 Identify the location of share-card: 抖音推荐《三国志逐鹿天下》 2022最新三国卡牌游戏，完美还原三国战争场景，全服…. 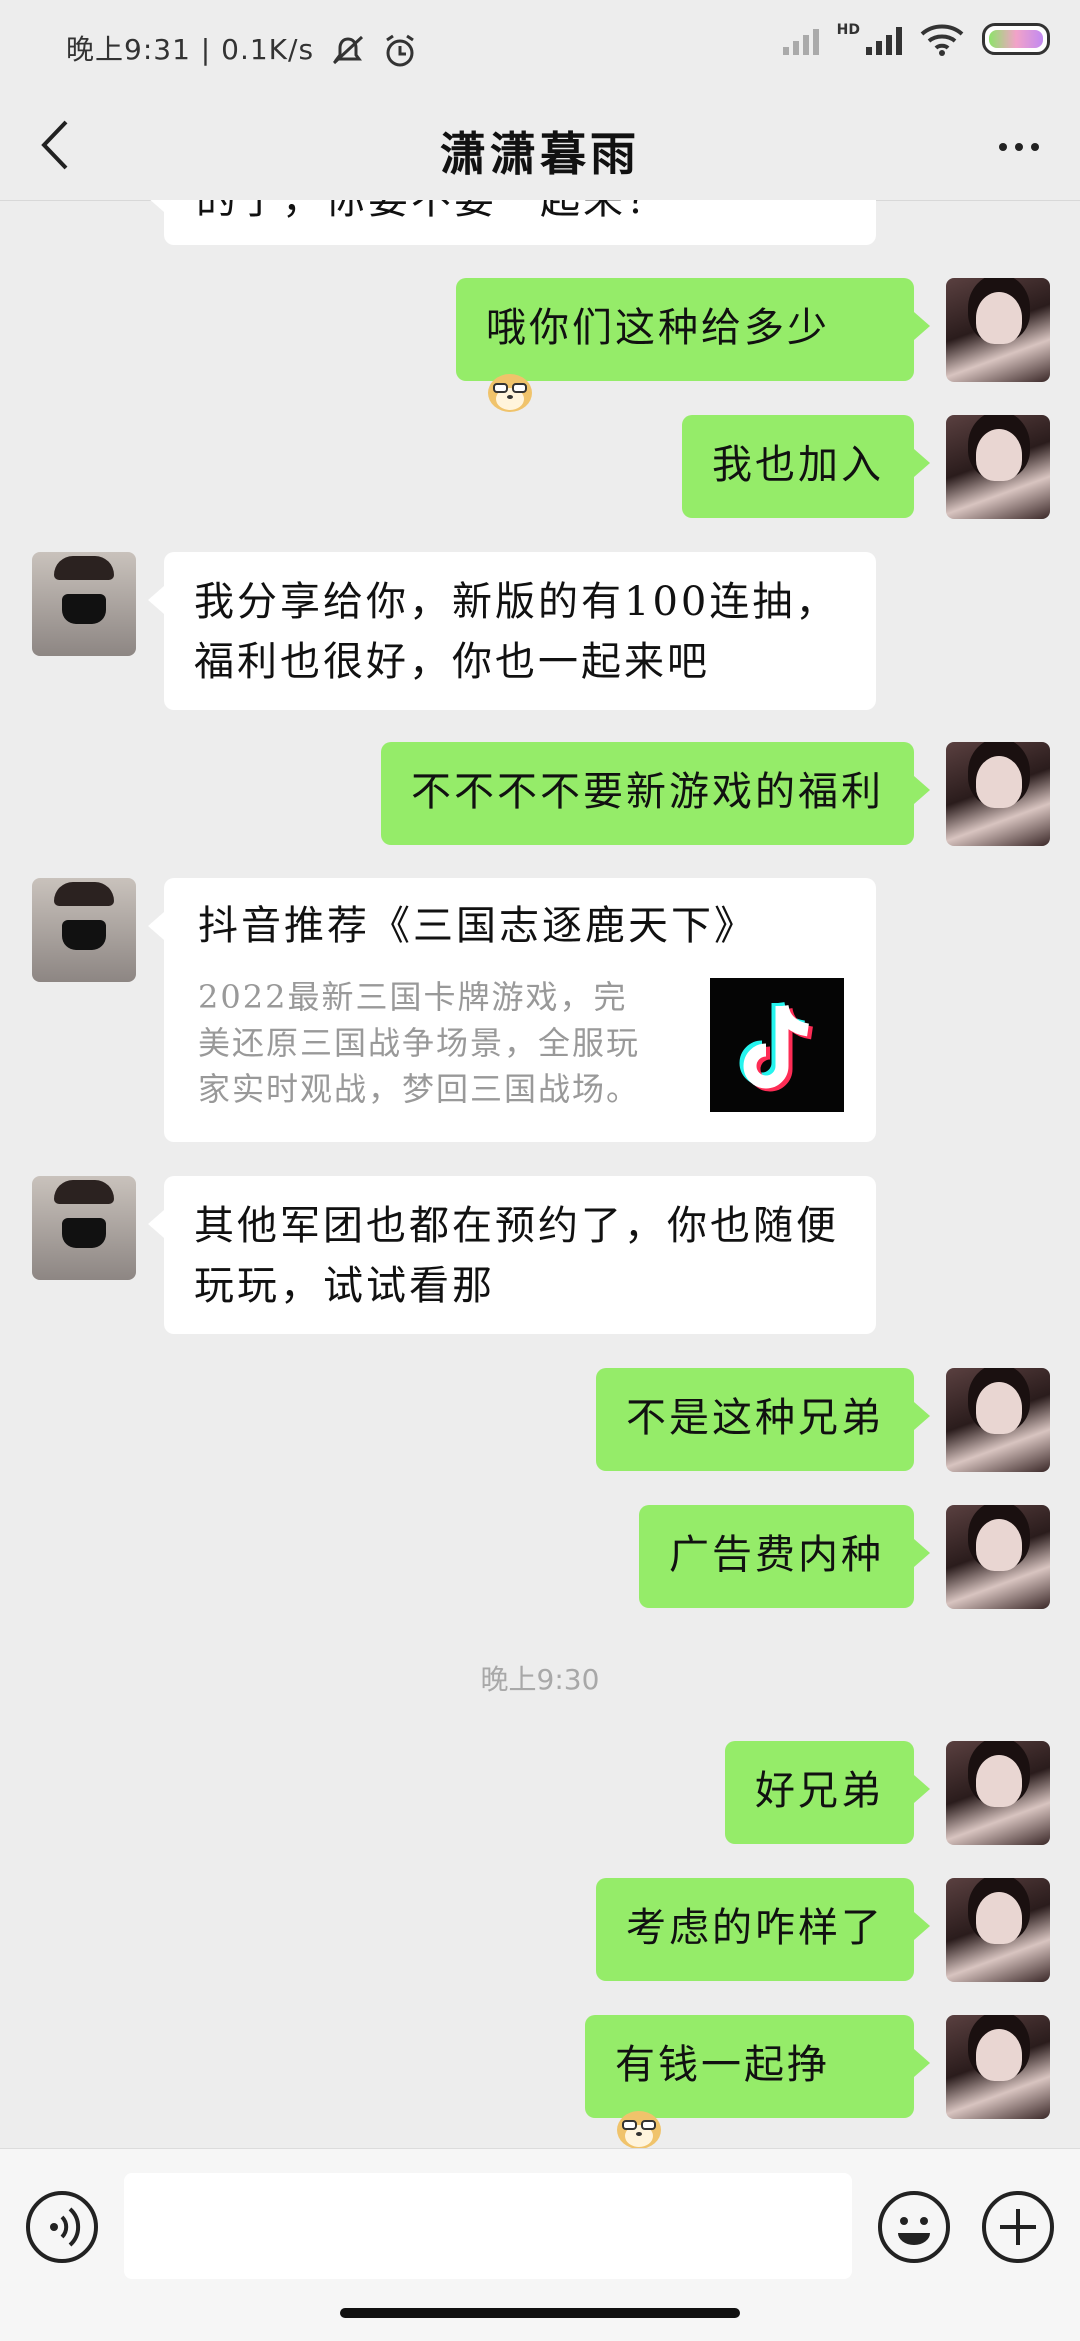
(512, 1010).